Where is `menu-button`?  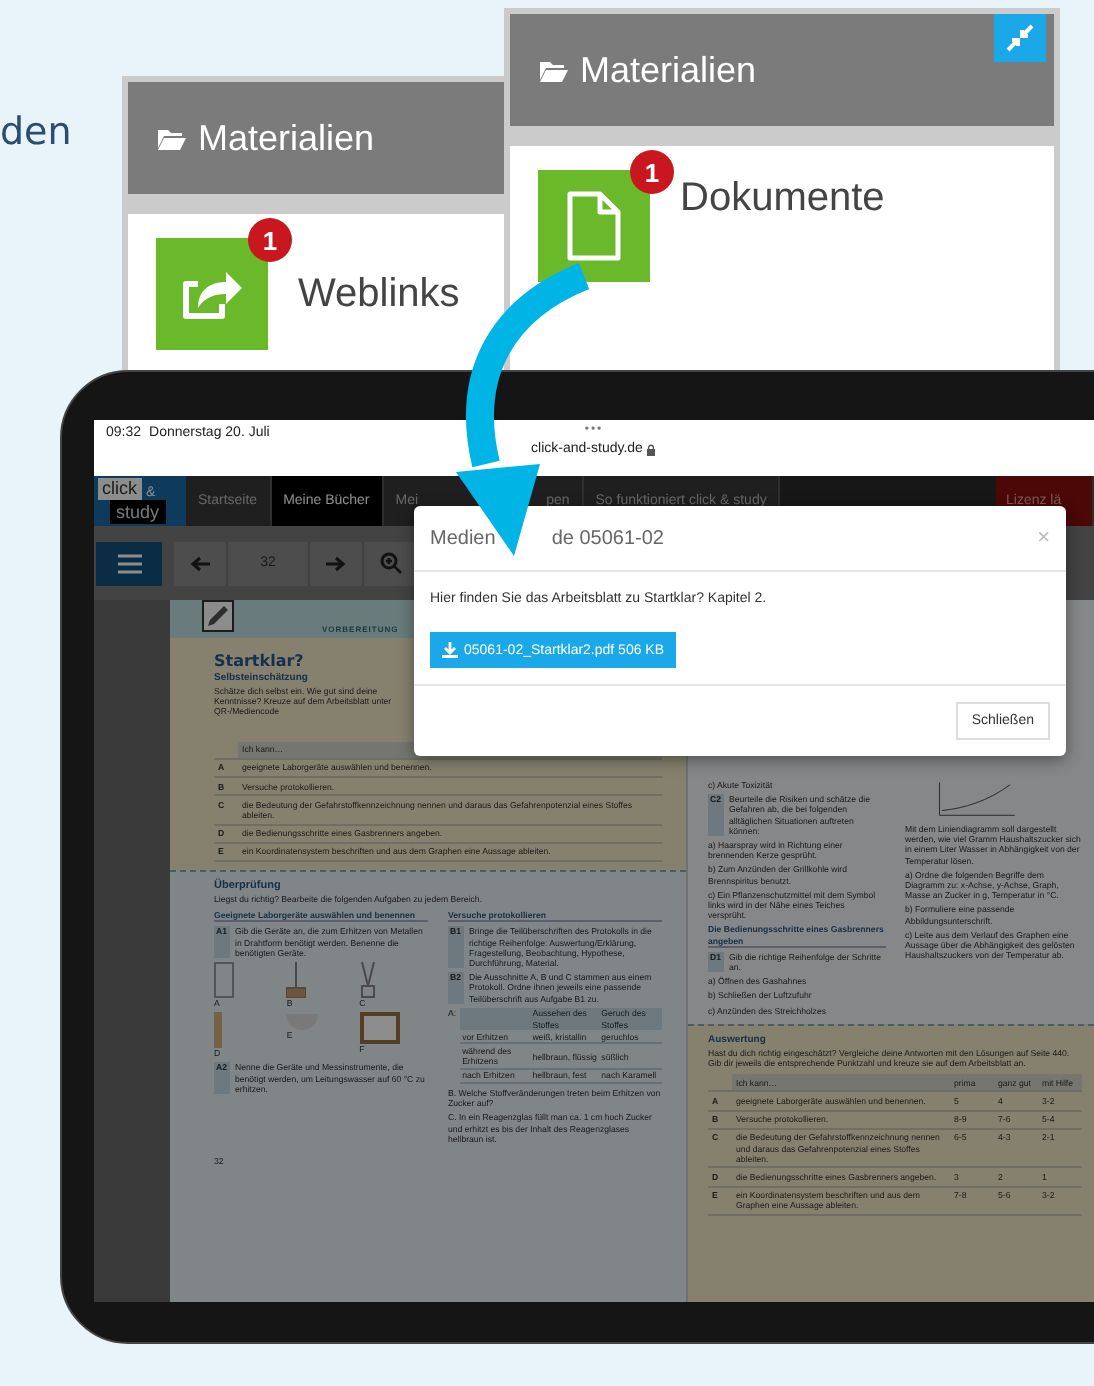
menu-button is located at coordinates (129, 563).